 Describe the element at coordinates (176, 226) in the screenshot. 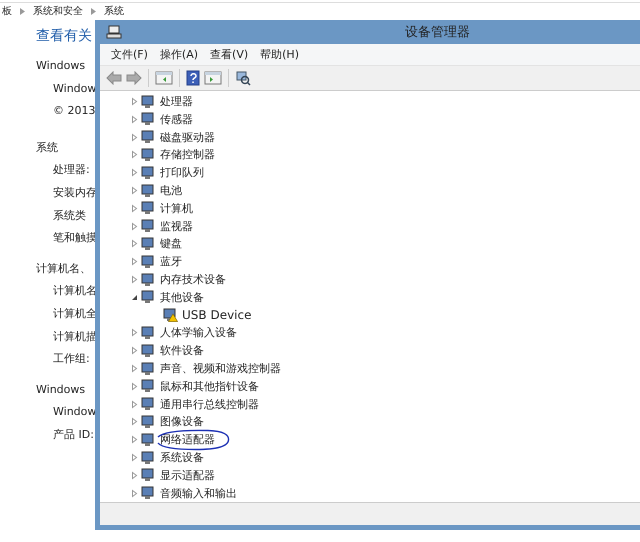

I see `tree-item: 监视器` at that location.